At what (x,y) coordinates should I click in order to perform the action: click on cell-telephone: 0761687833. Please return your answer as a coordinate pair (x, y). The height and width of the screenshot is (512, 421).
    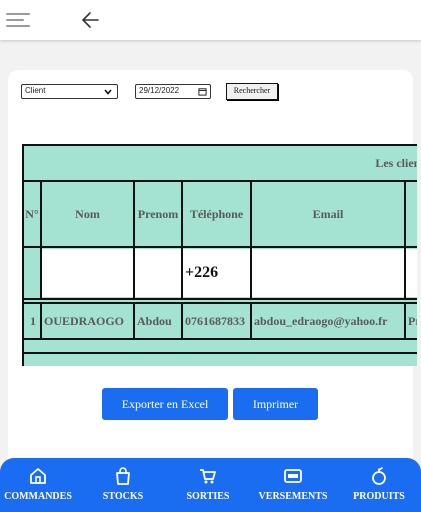
    Looking at the image, I should click on (216, 321).